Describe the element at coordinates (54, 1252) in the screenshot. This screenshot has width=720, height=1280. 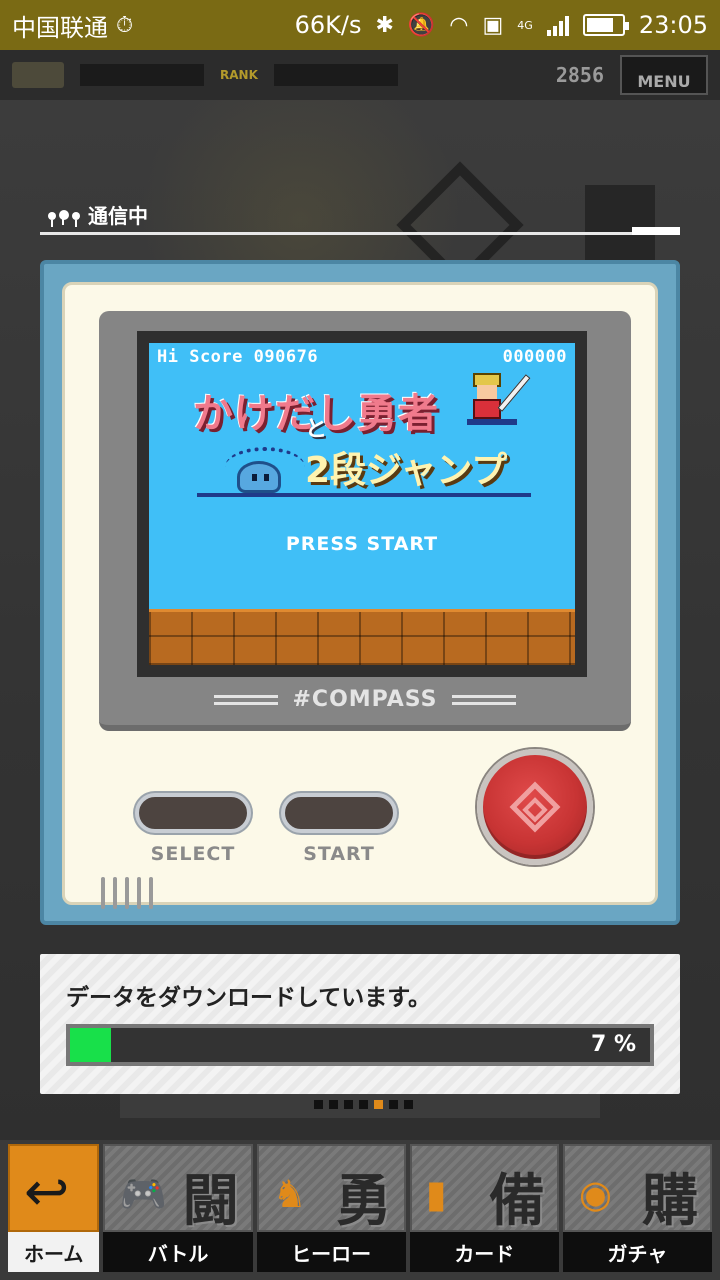
I see `nav-home-label: ホーム` at that location.